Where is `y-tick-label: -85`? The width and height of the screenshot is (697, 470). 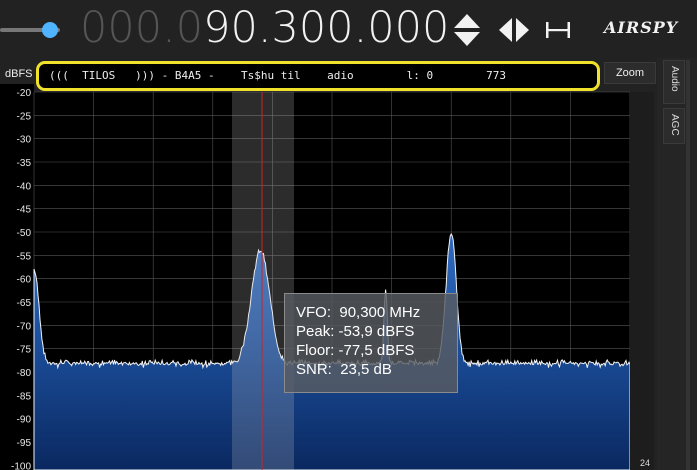 y-tick-label: -85 is located at coordinates (24, 396).